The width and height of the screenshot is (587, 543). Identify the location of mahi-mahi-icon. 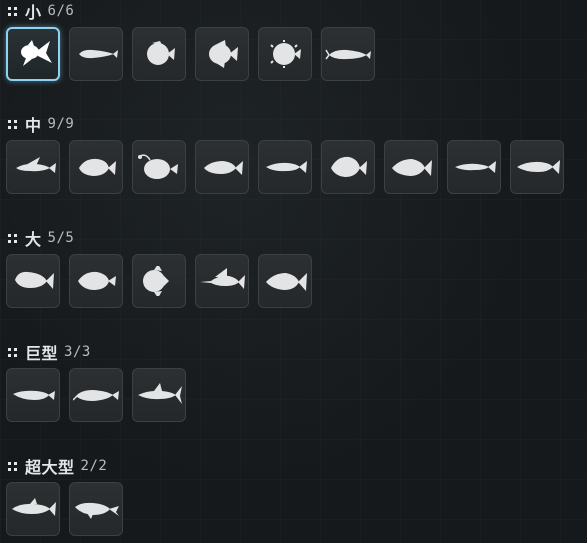
(34, 280).